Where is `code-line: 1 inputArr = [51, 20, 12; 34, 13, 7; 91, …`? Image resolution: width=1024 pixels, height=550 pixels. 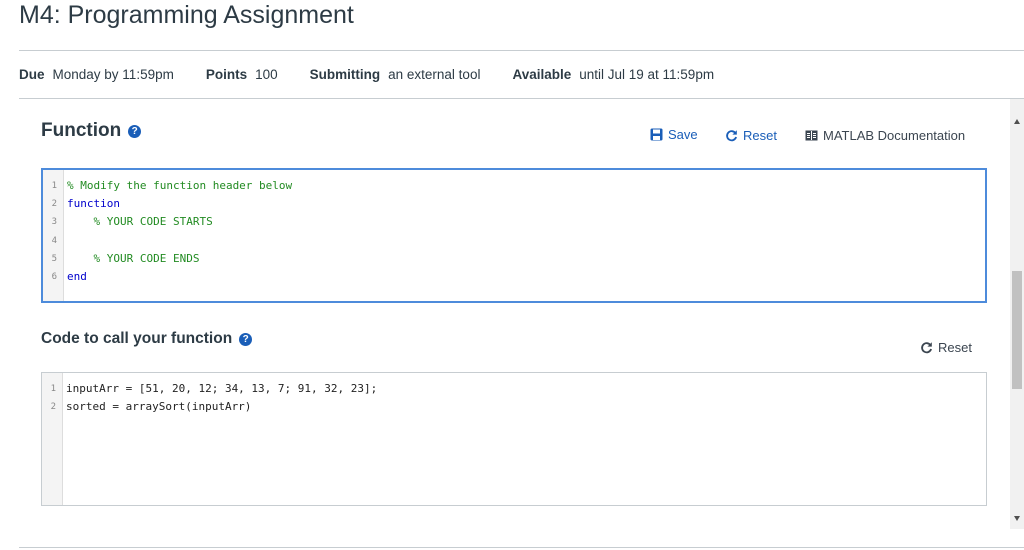 code-line: 1 inputArr = [51, 20, 12; 34, 13, 7; 91, … is located at coordinates (514, 389).